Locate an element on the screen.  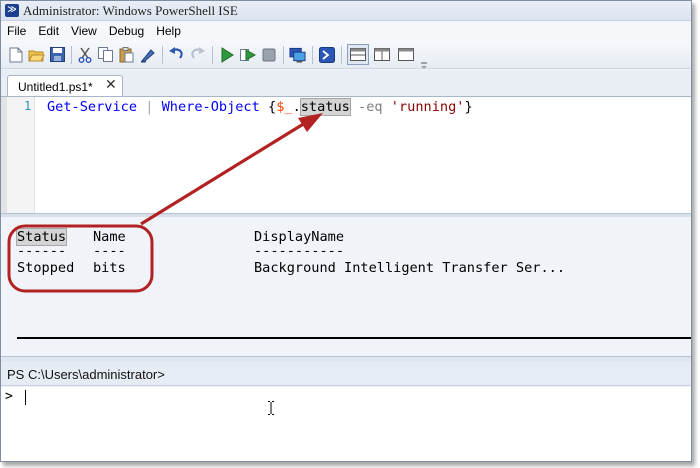
title-bar: ≫ Administrator: Windows PowerShell ISE is located at coordinates (346, 11).